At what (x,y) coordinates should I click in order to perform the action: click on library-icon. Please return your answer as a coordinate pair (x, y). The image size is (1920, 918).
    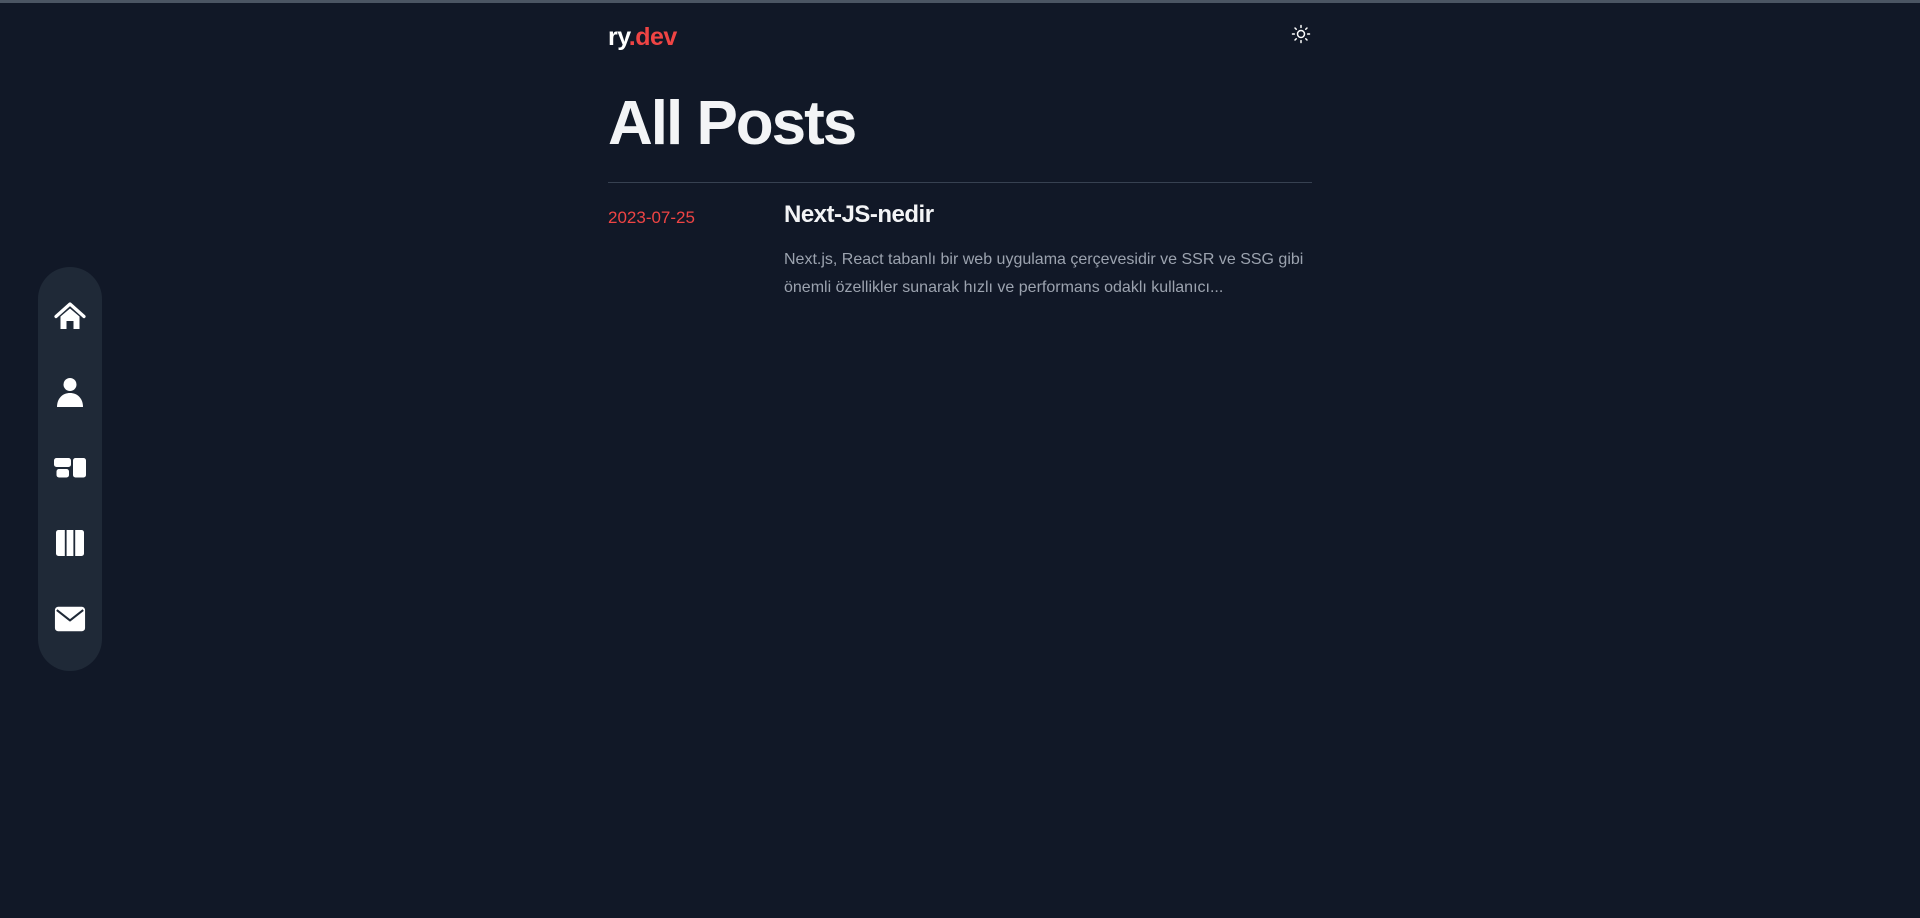
    Looking at the image, I should click on (70, 543).